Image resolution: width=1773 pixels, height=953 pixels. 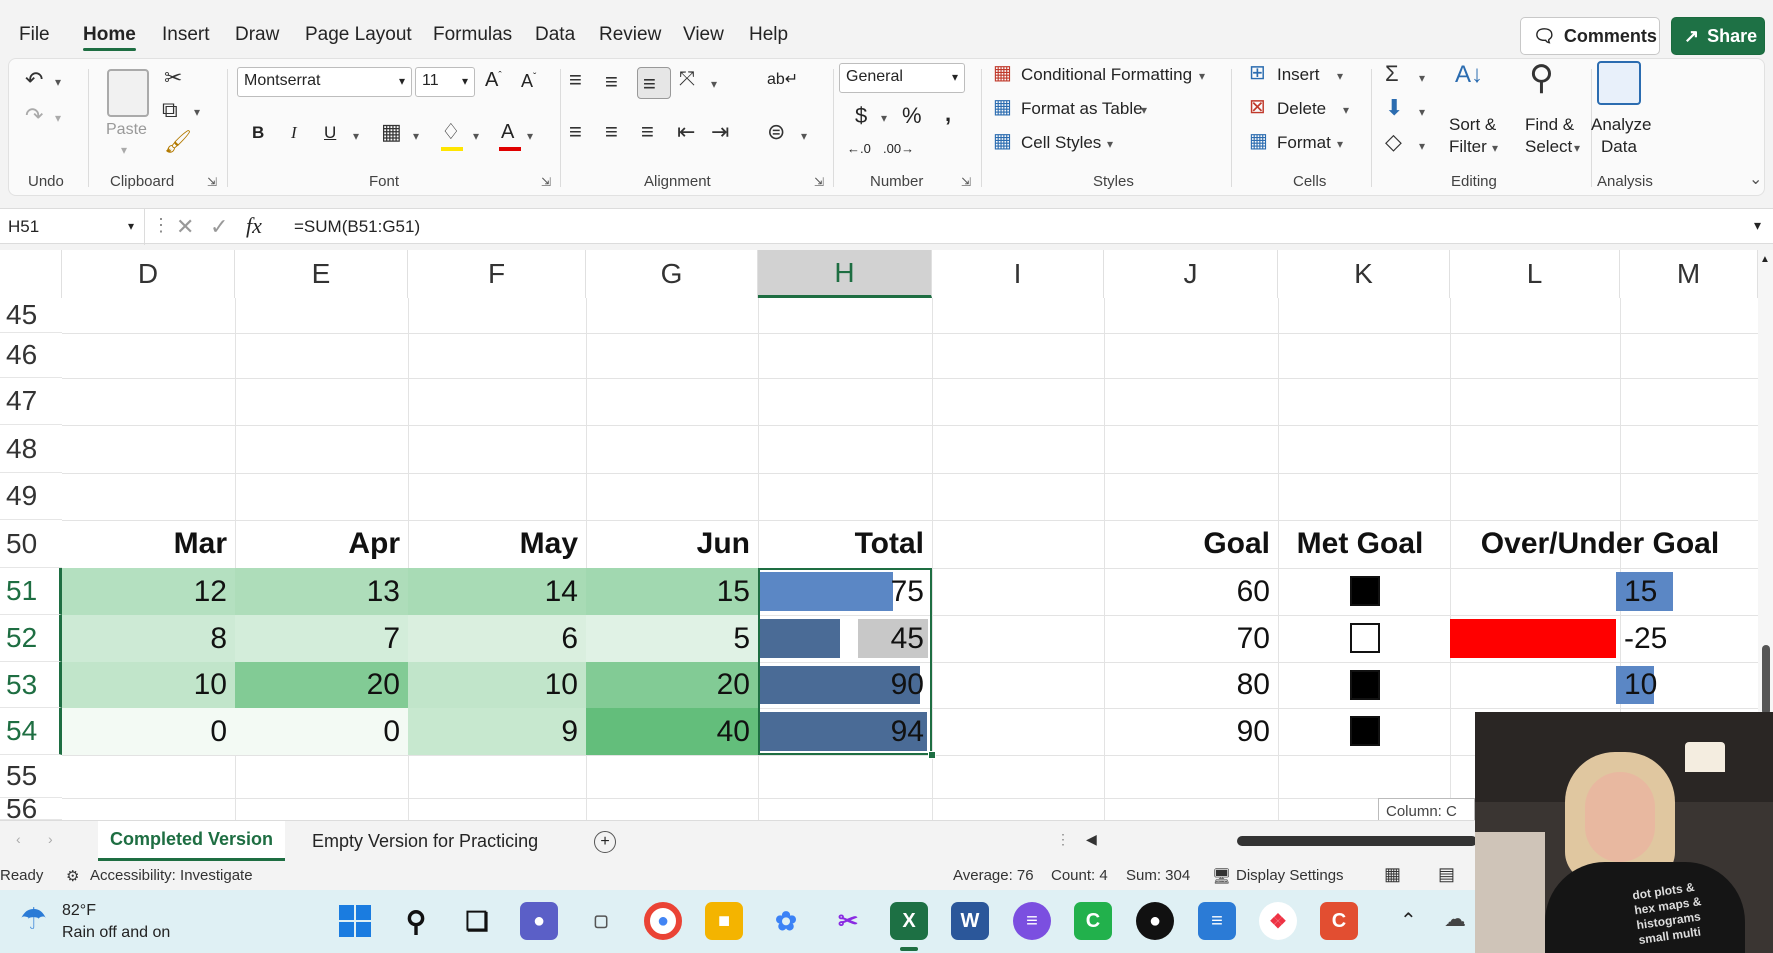 What do you see at coordinates (178, 142) in the screenshot?
I see `format-painter-icon: 🖌` at bounding box center [178, 142].